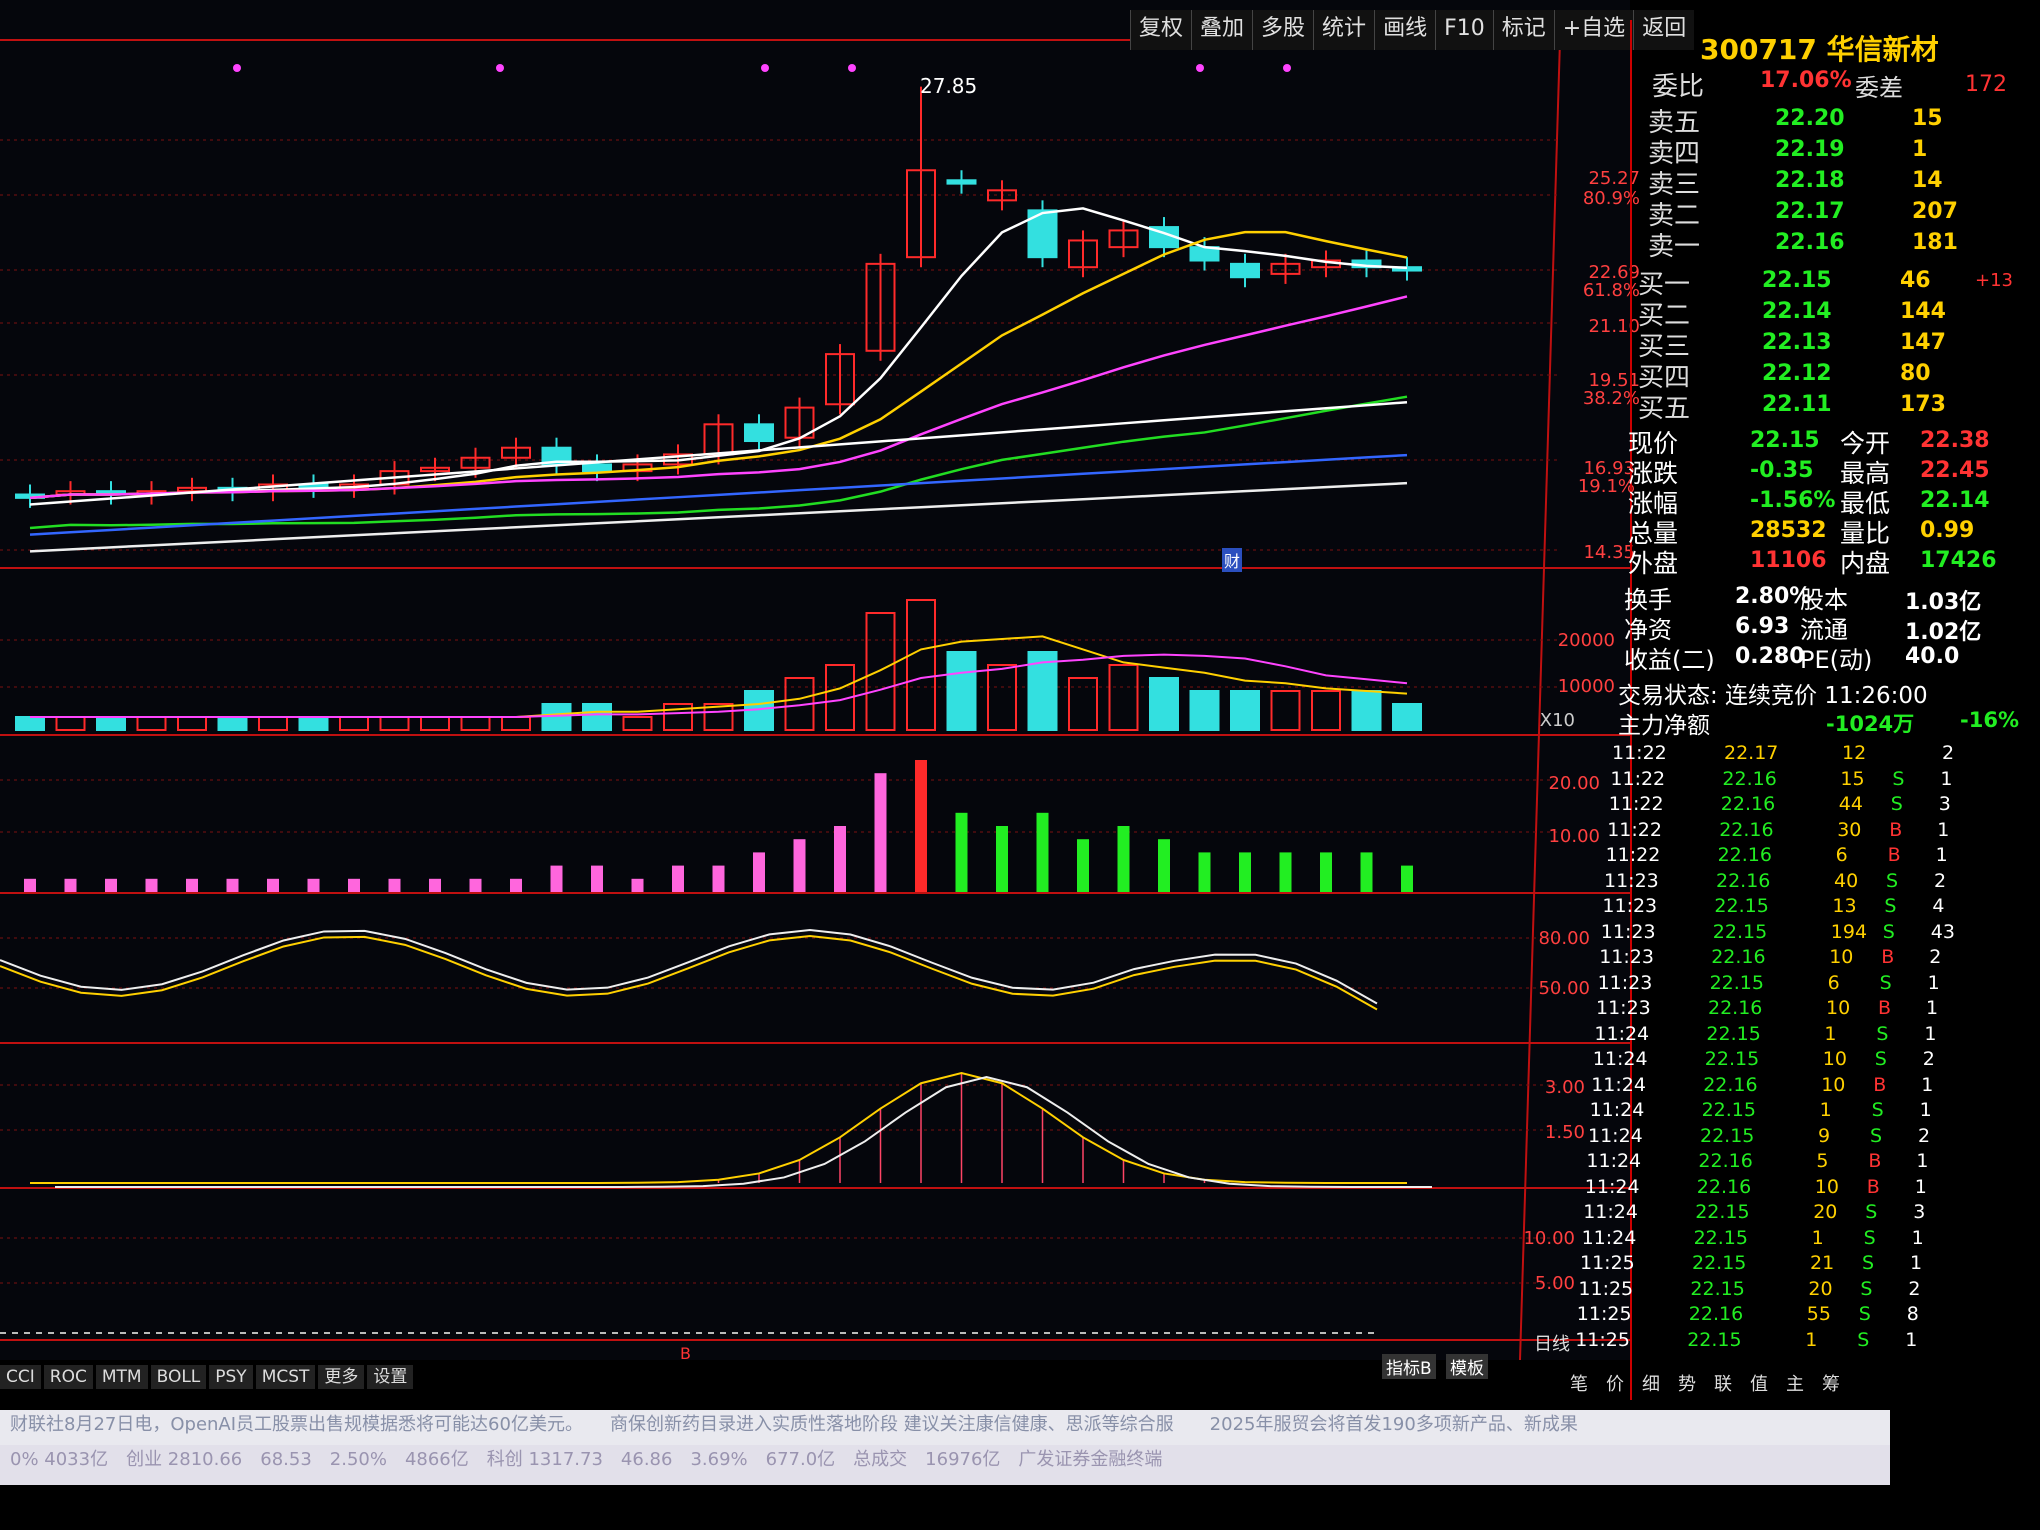 The image size is (2040, 1530). I want to click on fund-value: 40.0, so click(1932, 656).